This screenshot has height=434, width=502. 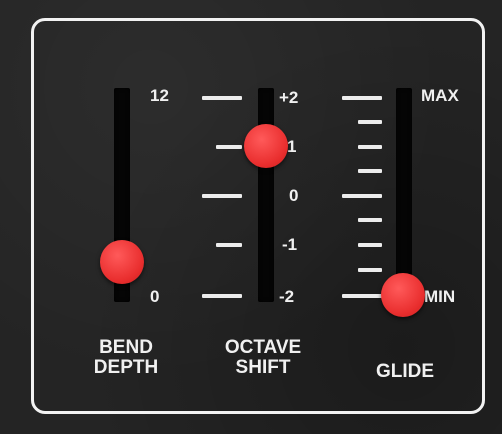 What do you see at coordinates (263, 367) in the screenshot?
I see `octave-shift-title-line2: SHIFT` at bounding box center [263, 367].